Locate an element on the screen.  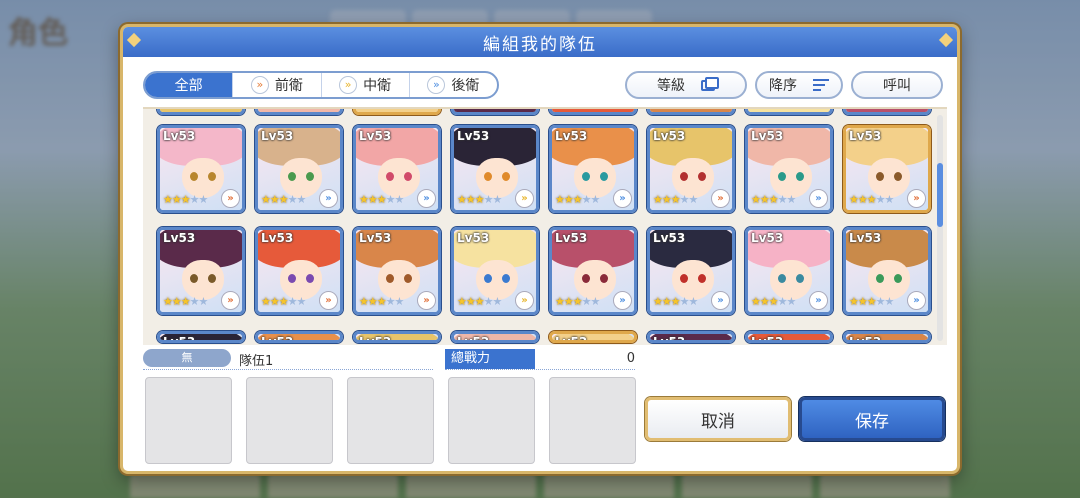
tab-middle: » 中衛 is located at coordinates (366, 85).